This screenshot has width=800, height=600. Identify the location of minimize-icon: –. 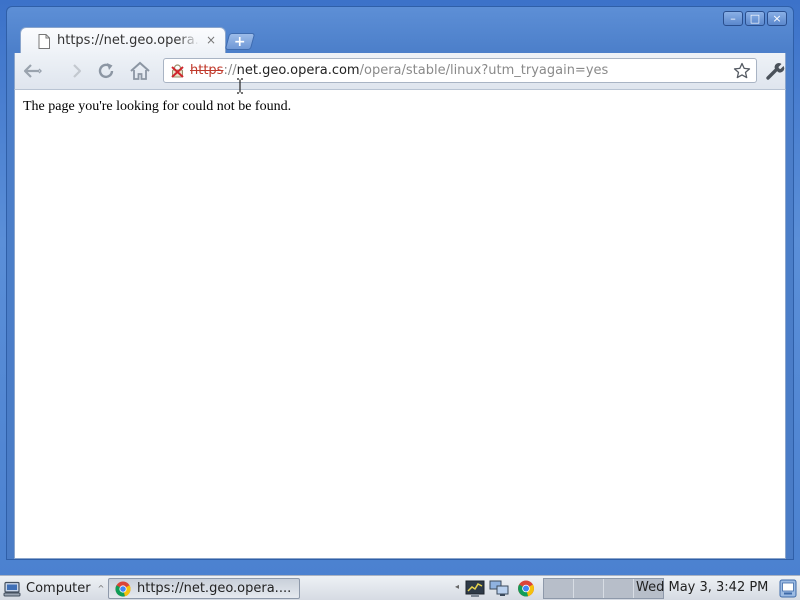
(733, 18).